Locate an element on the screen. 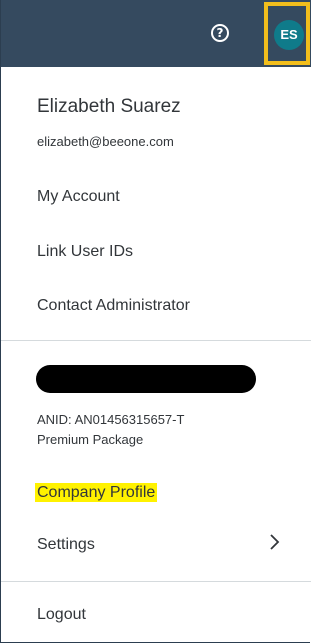  company-profile-label: Company Profile is located at coordinates (96, 492).